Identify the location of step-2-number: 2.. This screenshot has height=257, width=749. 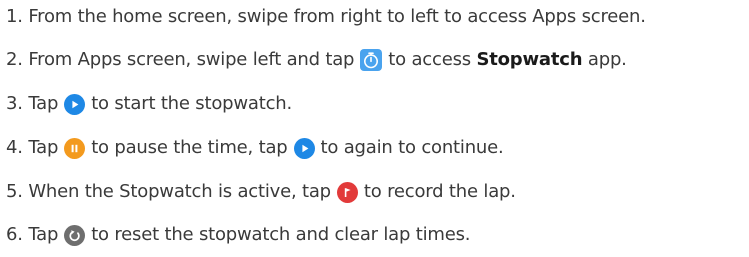
(14, 59).